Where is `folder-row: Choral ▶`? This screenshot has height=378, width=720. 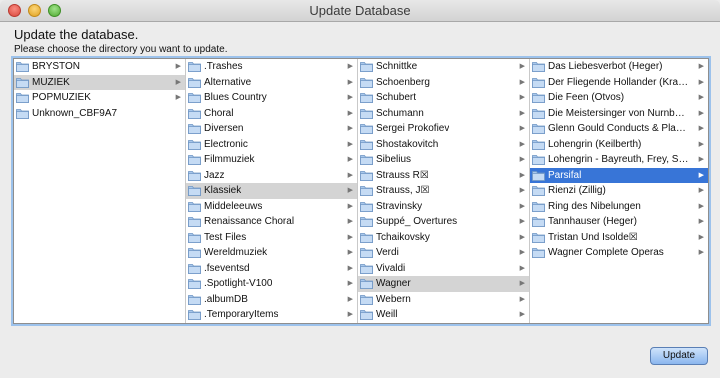
folder-row: Choral ▶ is located at coordinates (271, 114).